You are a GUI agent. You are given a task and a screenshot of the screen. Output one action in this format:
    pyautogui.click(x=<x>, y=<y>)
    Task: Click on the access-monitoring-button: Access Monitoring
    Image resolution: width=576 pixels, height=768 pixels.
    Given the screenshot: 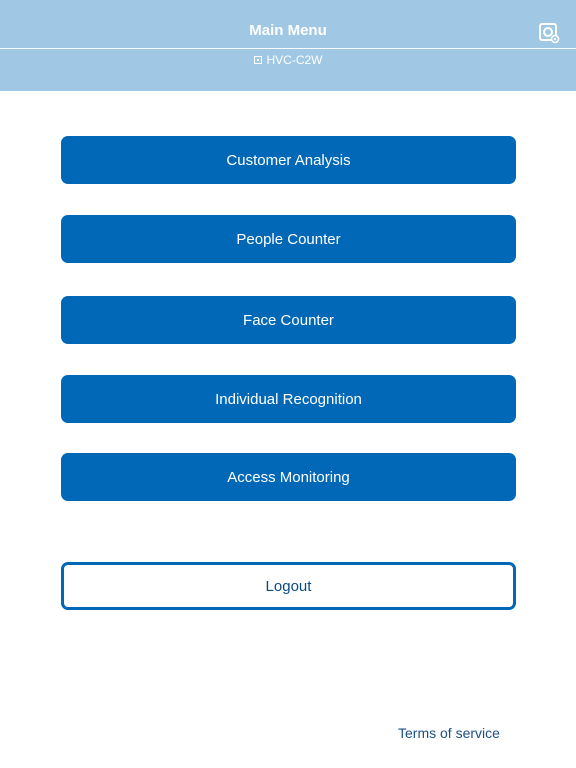 What is the action you would take?
    pyautogui.click(x=288, y=477)
    